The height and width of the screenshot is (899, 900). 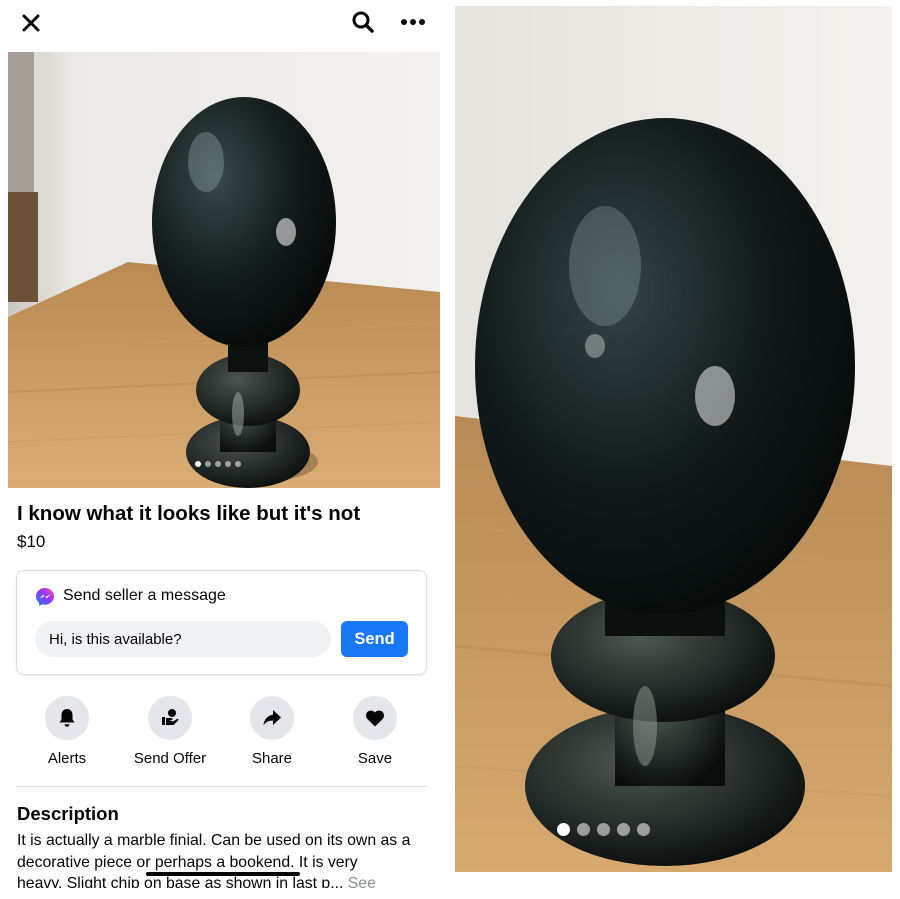 What do you see at coordinates (189, 513) in the screenshot?
I see `listing-title: I know what it looks like but it's not` at bounding box center [189, 513].